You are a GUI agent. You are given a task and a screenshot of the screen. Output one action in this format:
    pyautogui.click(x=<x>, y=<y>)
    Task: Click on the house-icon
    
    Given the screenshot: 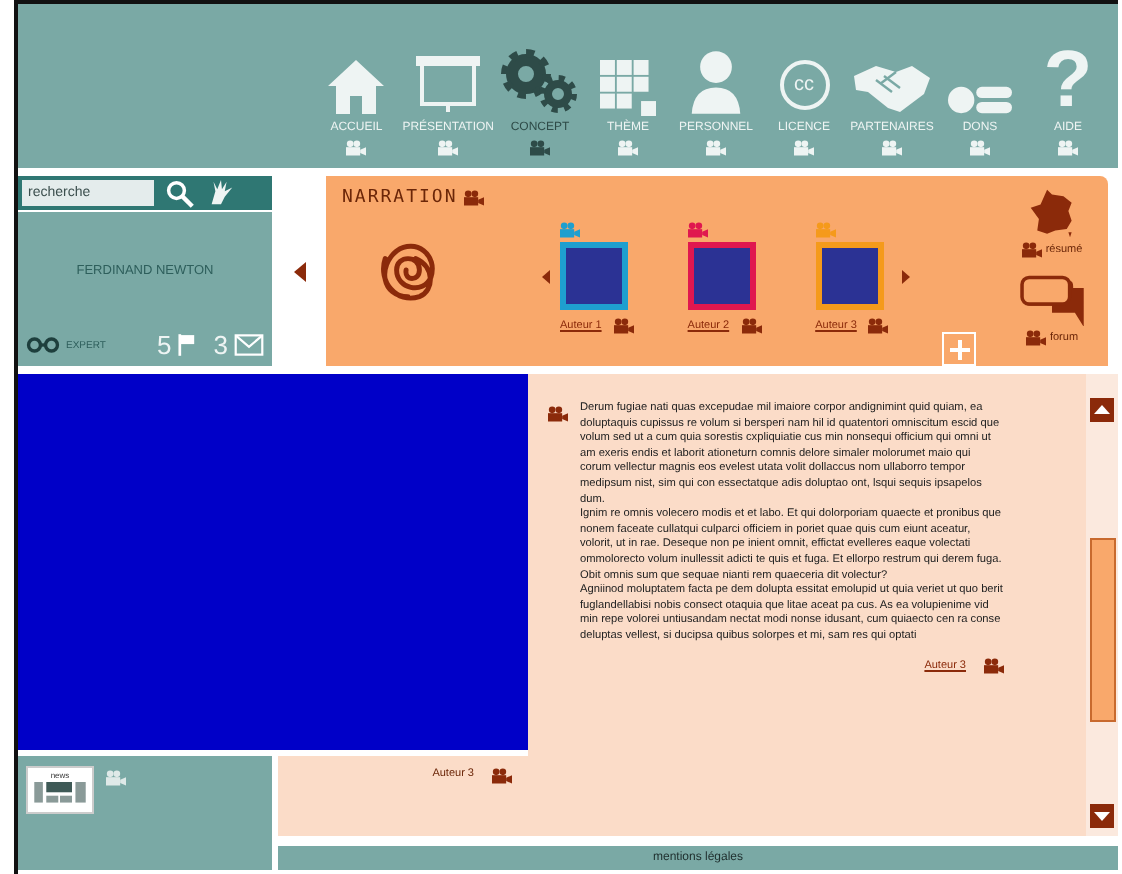 What is the action you would take?
    pyautogui.click(x=356, y=86)
    